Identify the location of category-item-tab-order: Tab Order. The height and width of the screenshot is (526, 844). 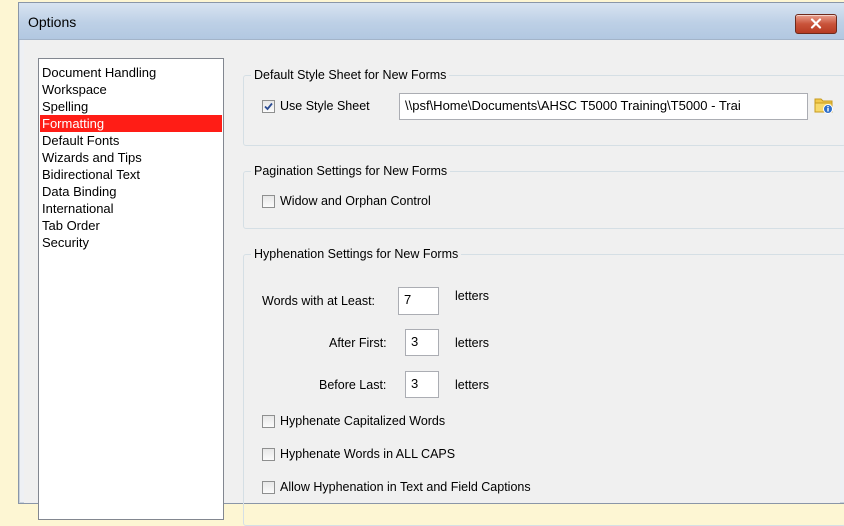
(131, 225).